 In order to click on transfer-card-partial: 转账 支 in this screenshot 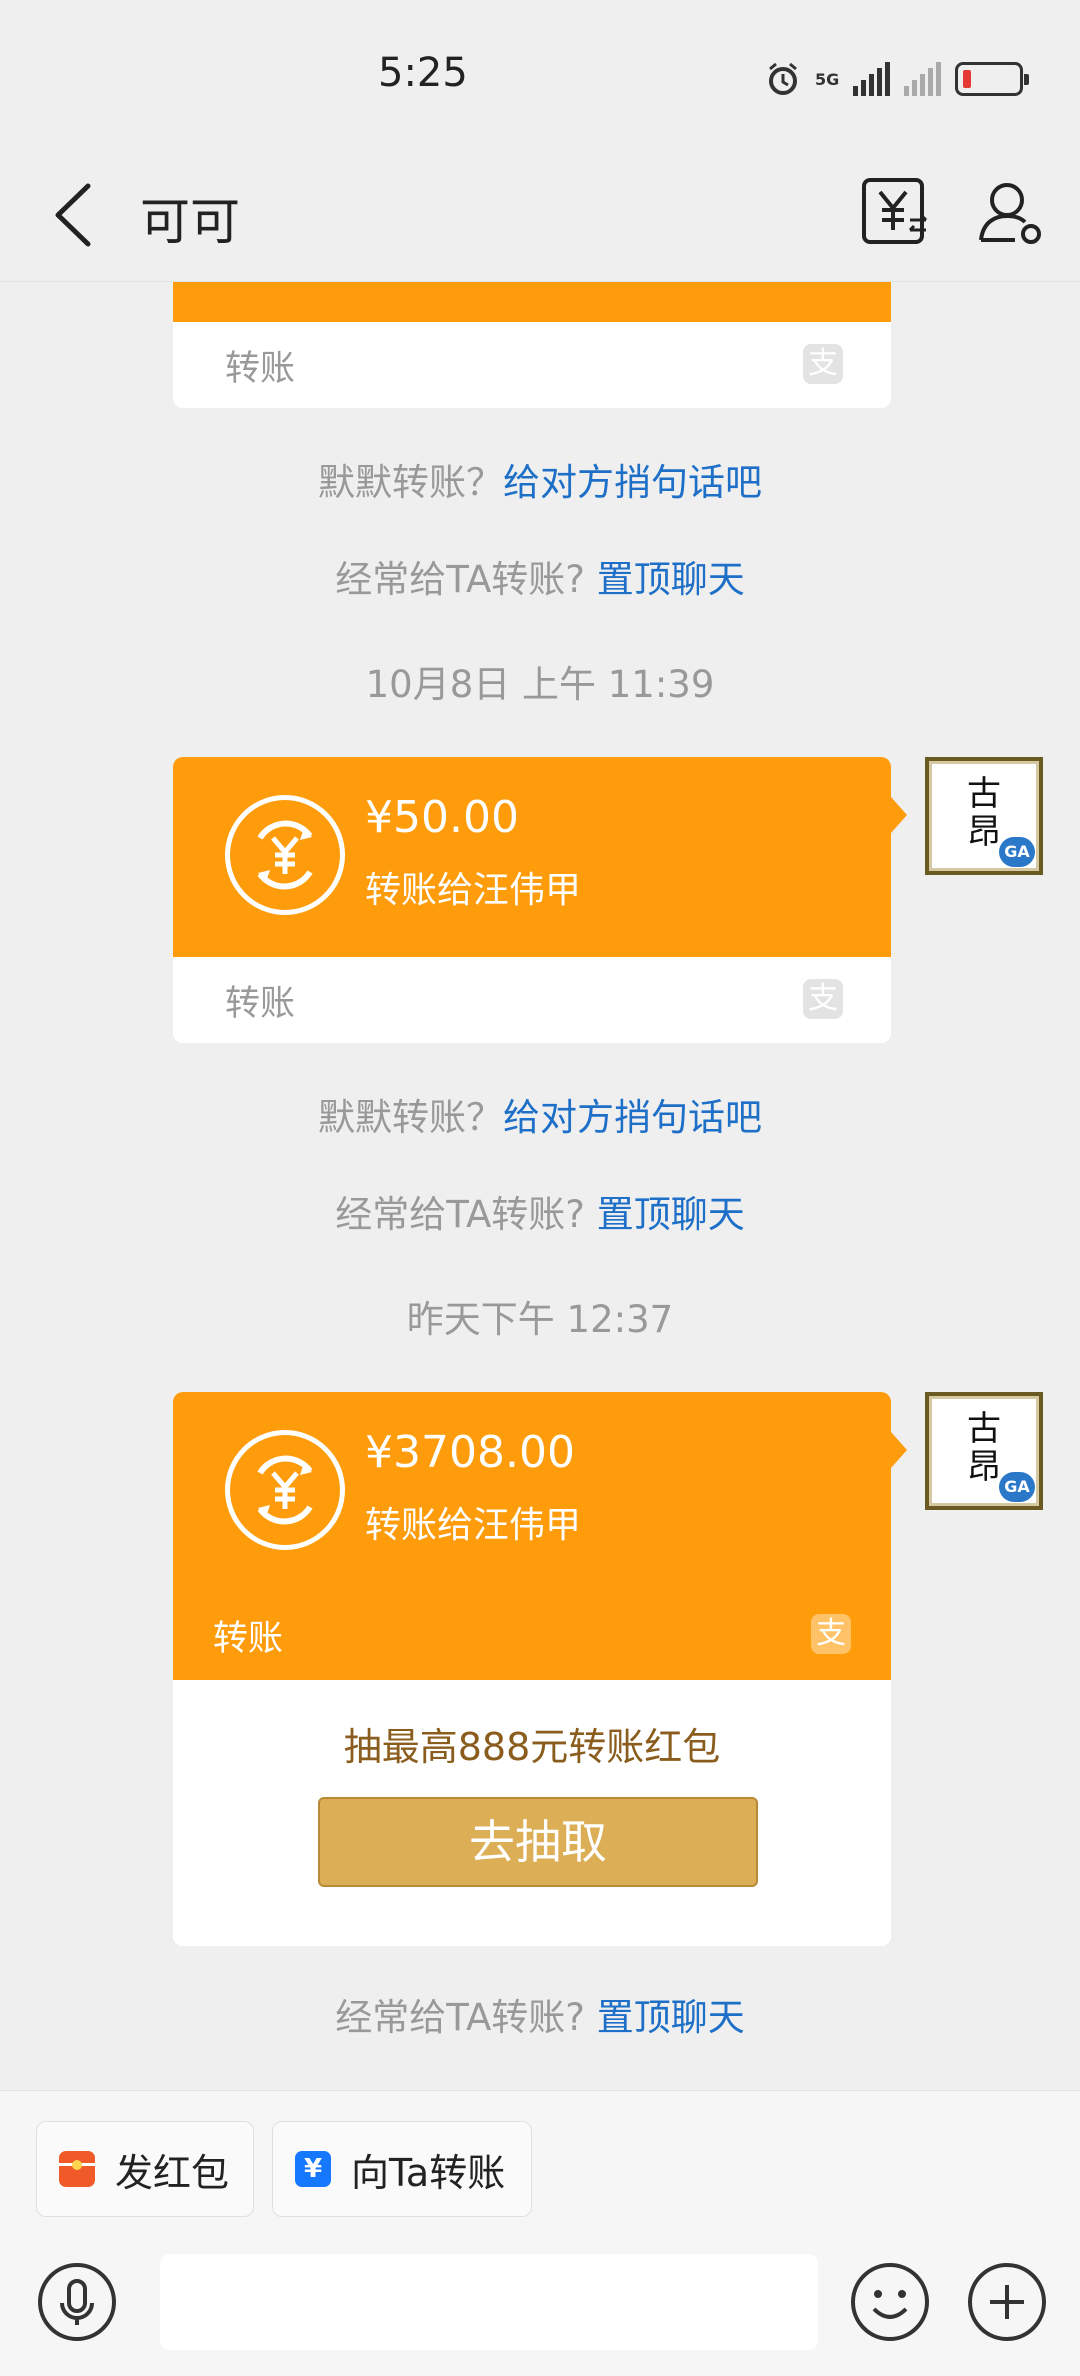, I will do `click(532, 345)`.